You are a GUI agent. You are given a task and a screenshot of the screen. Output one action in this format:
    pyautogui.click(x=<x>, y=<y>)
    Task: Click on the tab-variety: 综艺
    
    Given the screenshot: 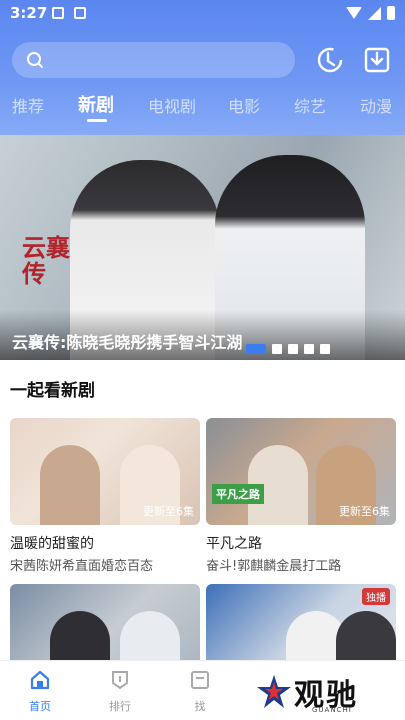 What is the action you would take?
    pyautogui.click(x=310, y=105)
    